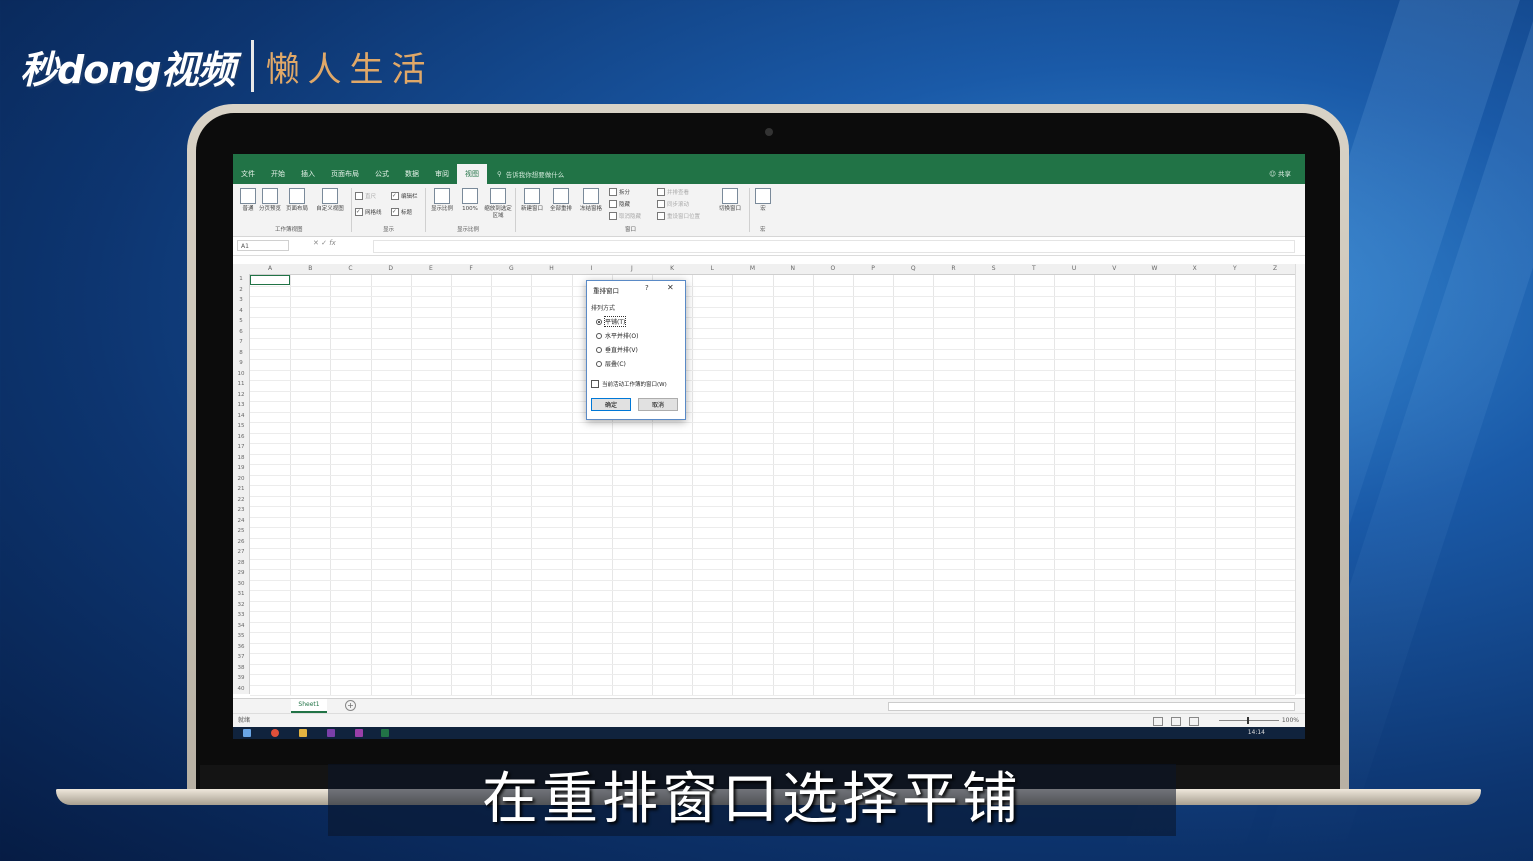 The height and width of the screenshot is (861, 1533). I want to click on row-header: 2, so click(241, 290).